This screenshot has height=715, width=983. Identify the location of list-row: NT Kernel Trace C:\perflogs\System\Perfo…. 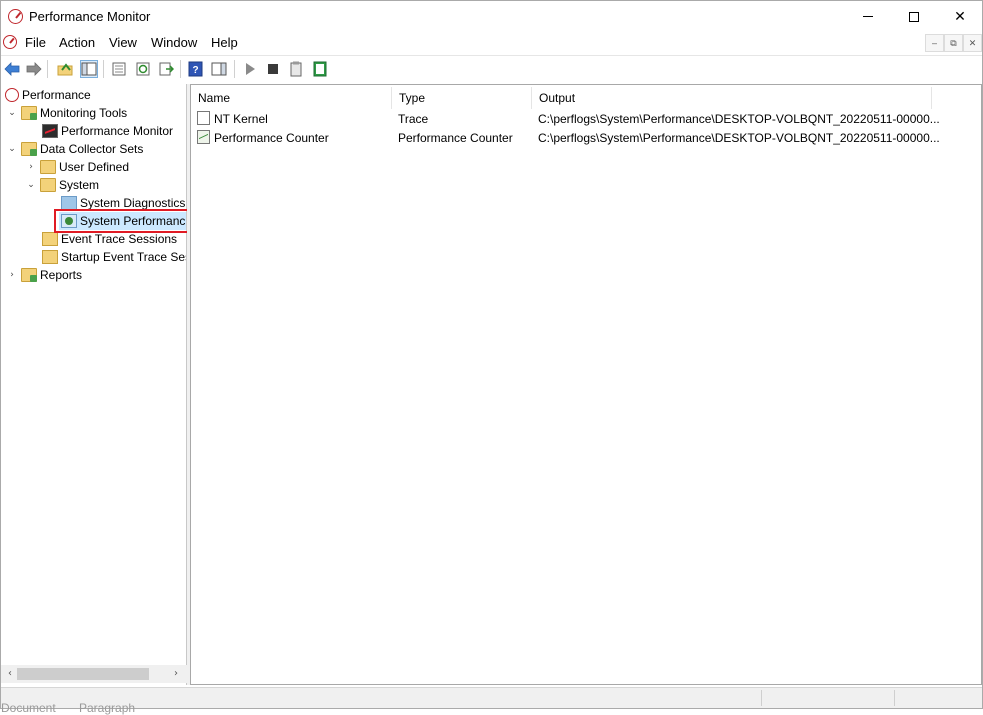
(585, 119).